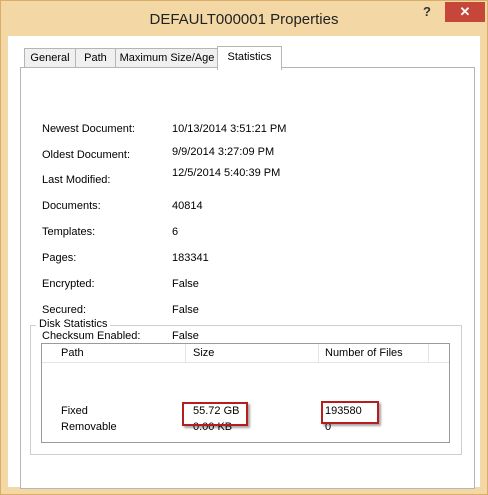 The image size is (488, 495). What do you see at coordinates (215, 414) in the screenshot?
I see `size-highlight-box` at bounding box center [215, 414].